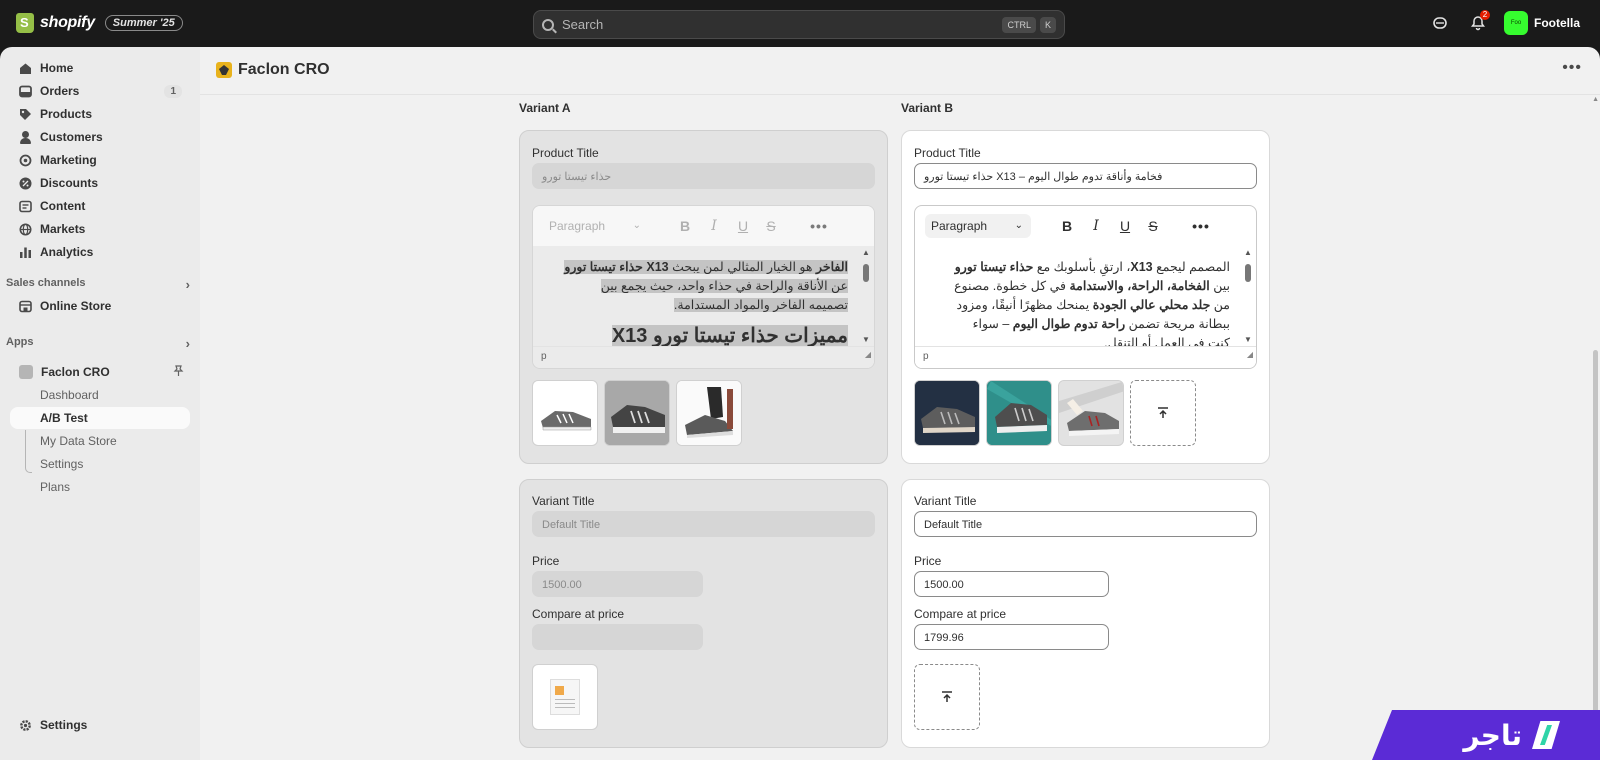 The height and width of the screenshot is (760, 1600). Describe the element at coordinates (25, 252) in the screenshot. I see `bar-chart-icon` at that location.